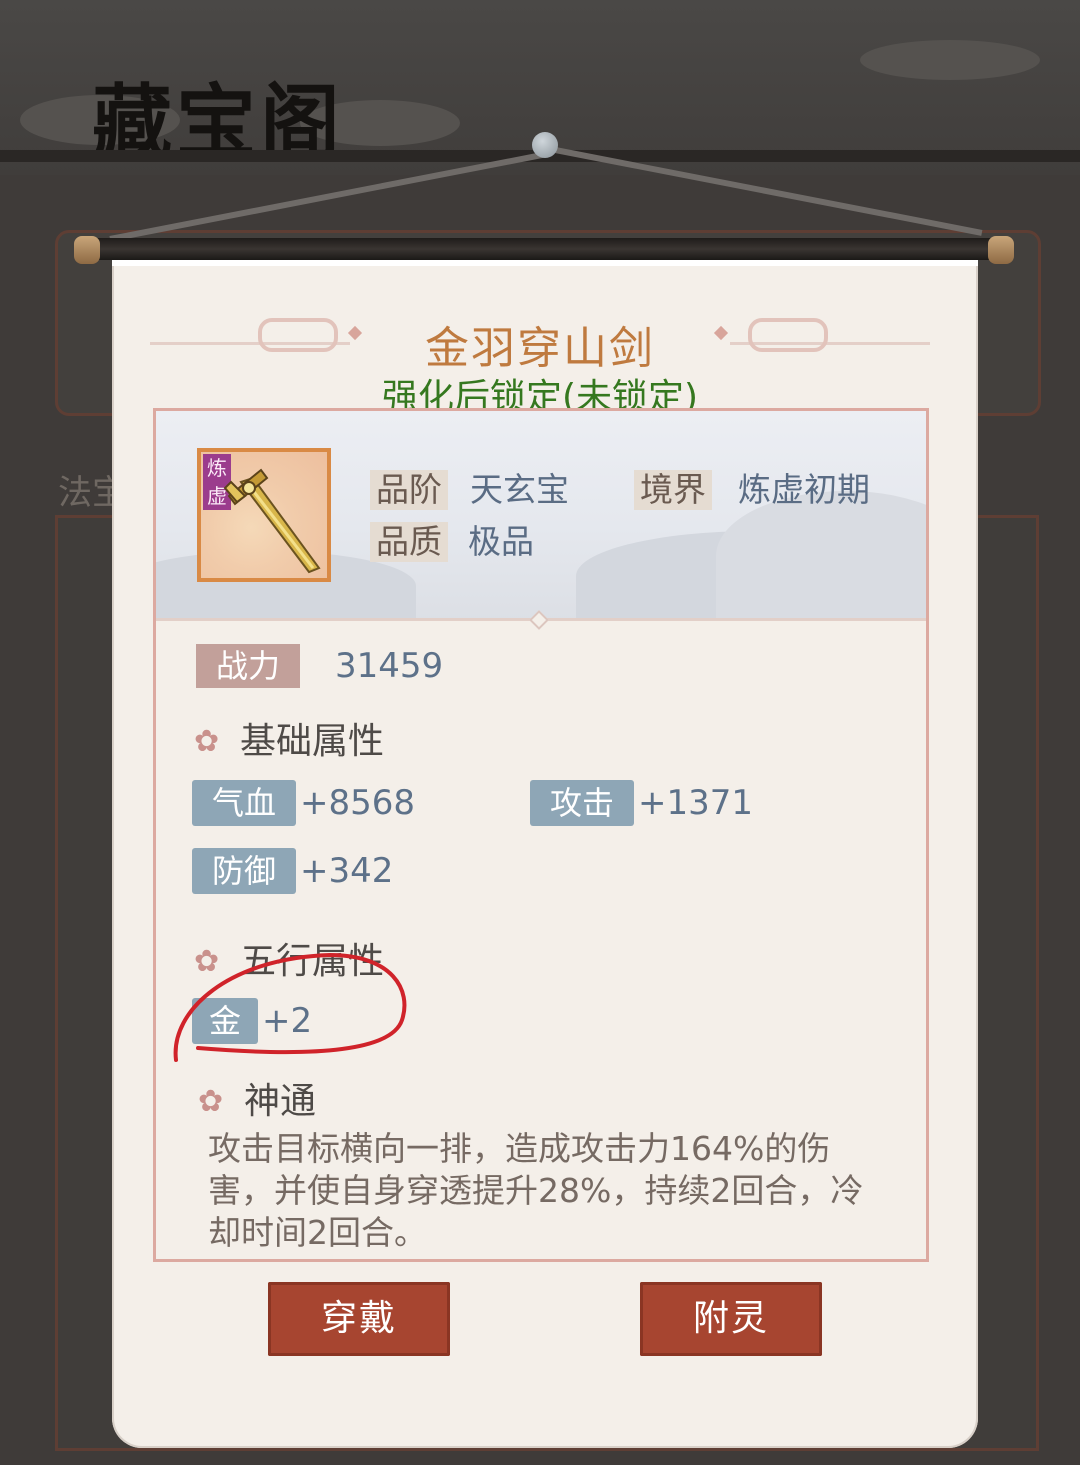 This screenshot has height=1465, width=1080. Describe the element at coordinates (312, 741) in the screenshot. I see `basic-attributes-title: 基础属性` at that location.